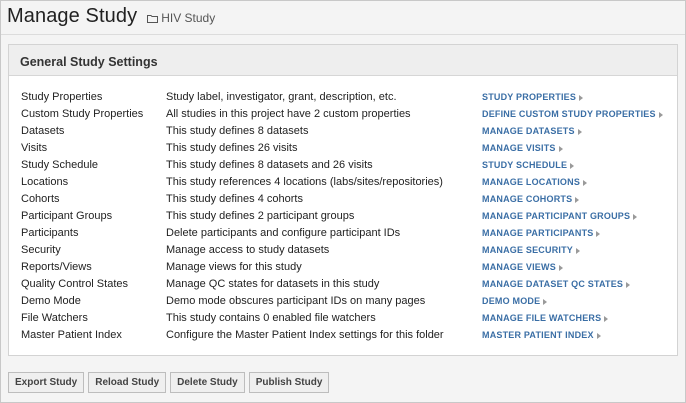 The image size is (686, 403). Describe the element at coordinates (234, 198) in the screenshot. I see `setting-description: This study defines 4 cohorts` at that location.